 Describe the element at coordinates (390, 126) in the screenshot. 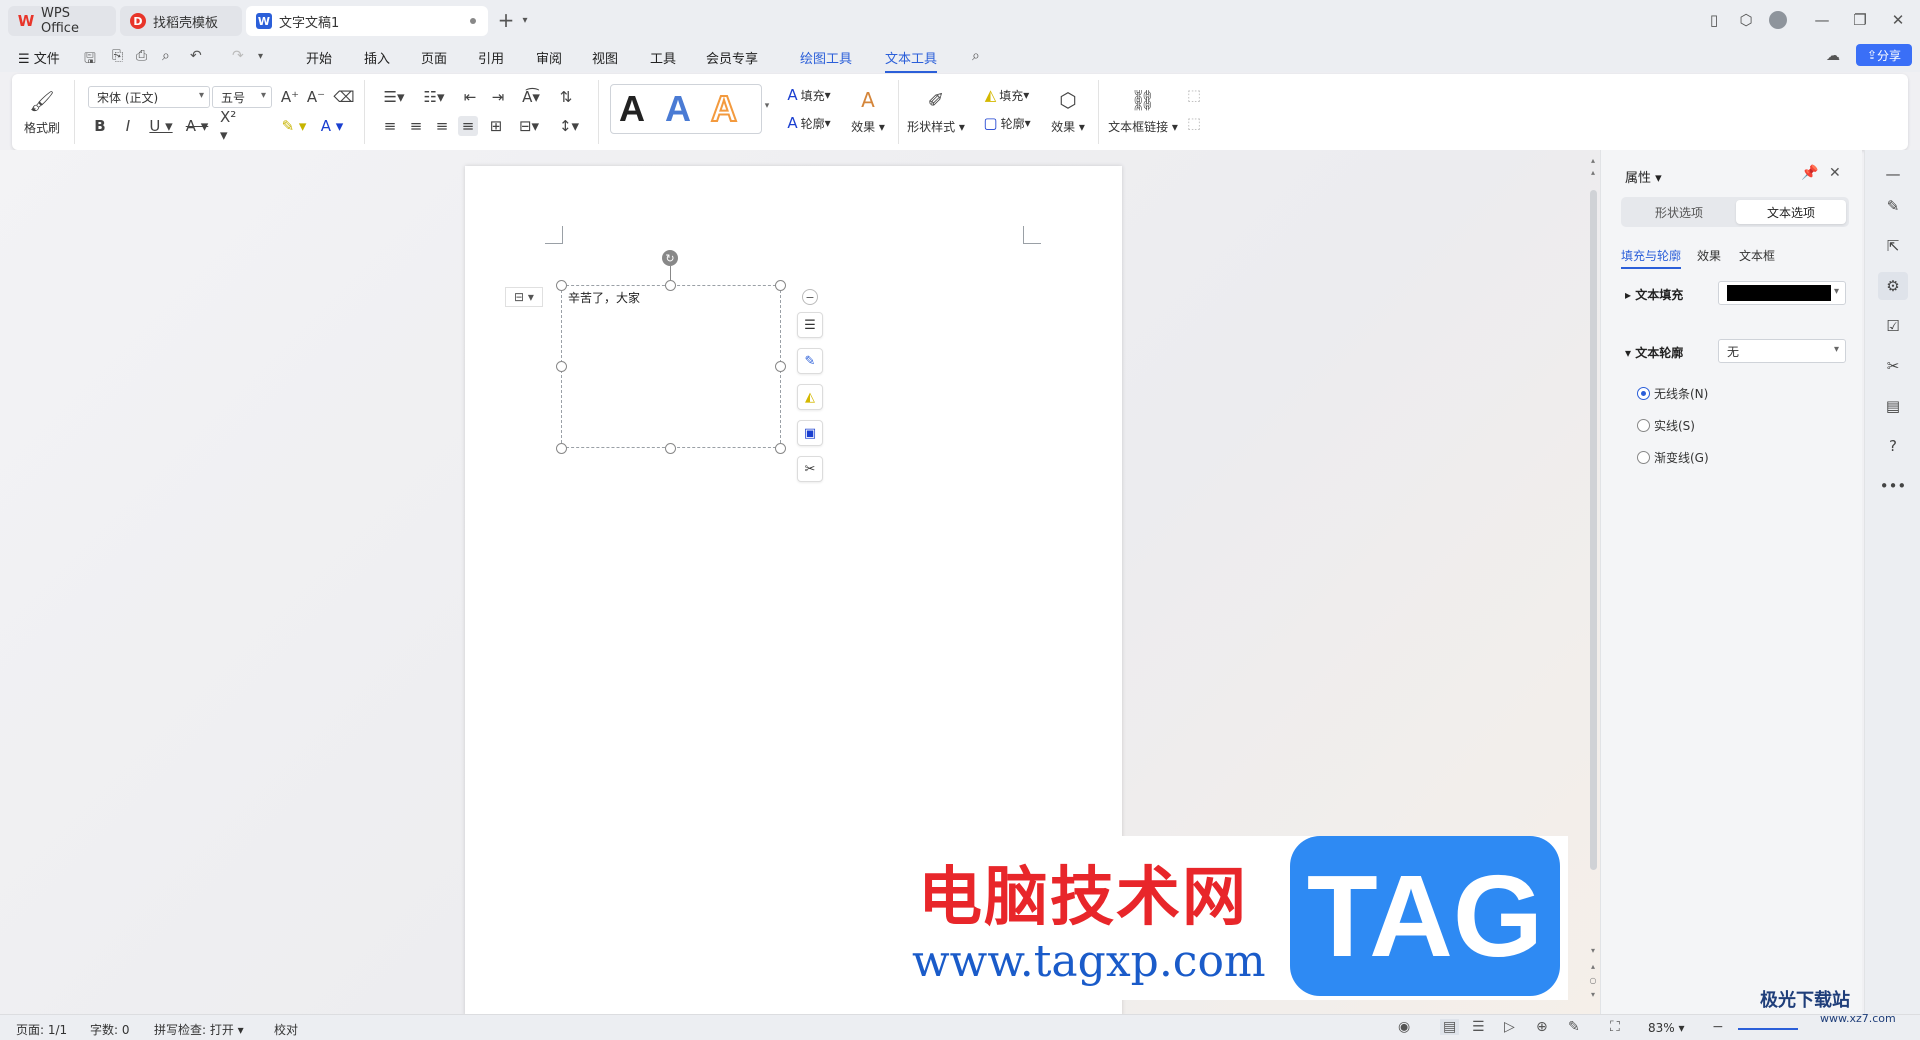

I see `align-left-icon: ≡` at that location.